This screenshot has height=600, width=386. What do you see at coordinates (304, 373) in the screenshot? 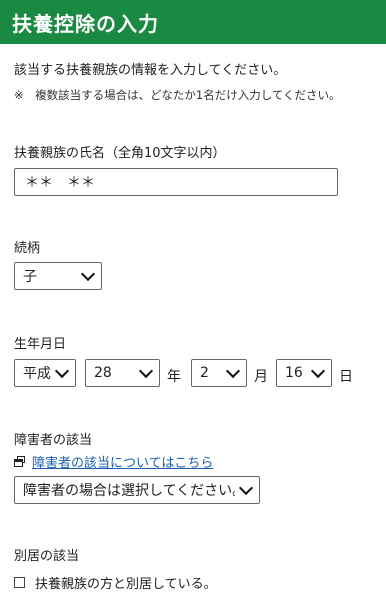
I see `birth-day-select: 16` at bounding box center [304, 373].